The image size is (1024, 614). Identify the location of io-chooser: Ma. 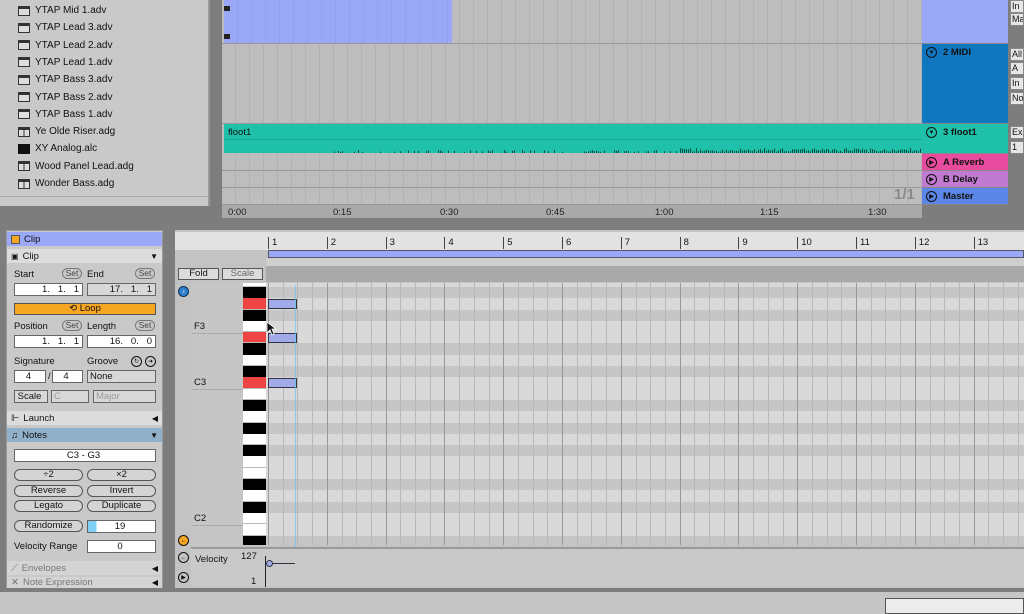
(1017, 19).